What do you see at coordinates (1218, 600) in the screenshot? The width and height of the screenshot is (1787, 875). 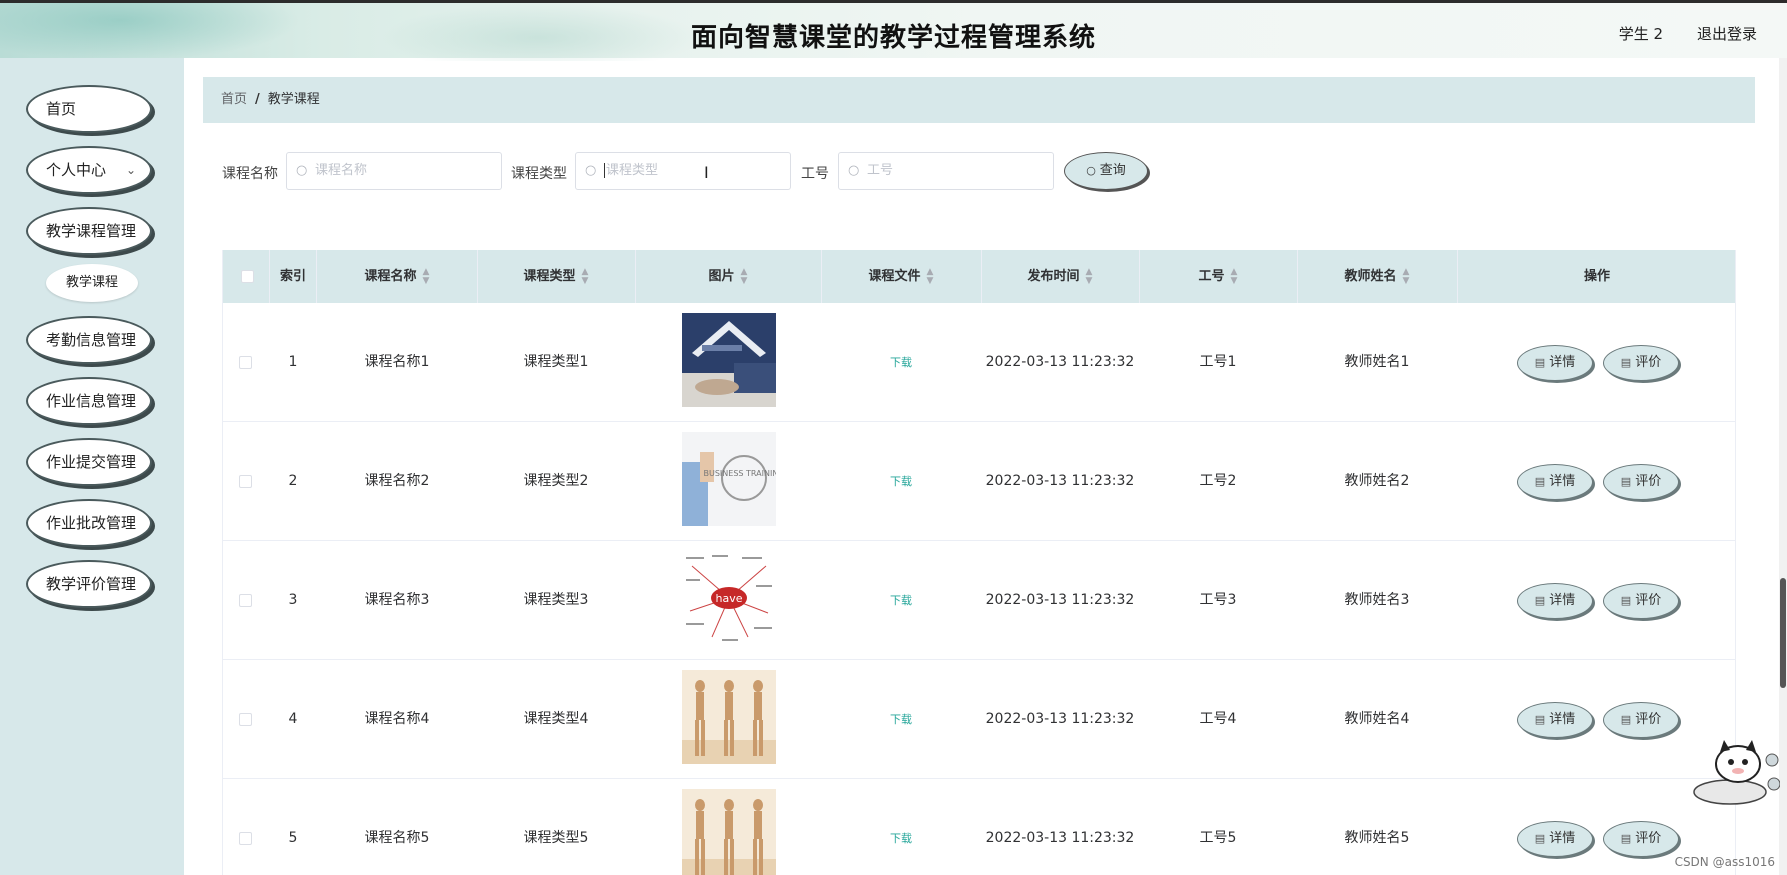 I see `cell-job-no: 工号3` at bounding box center [1218, 600].